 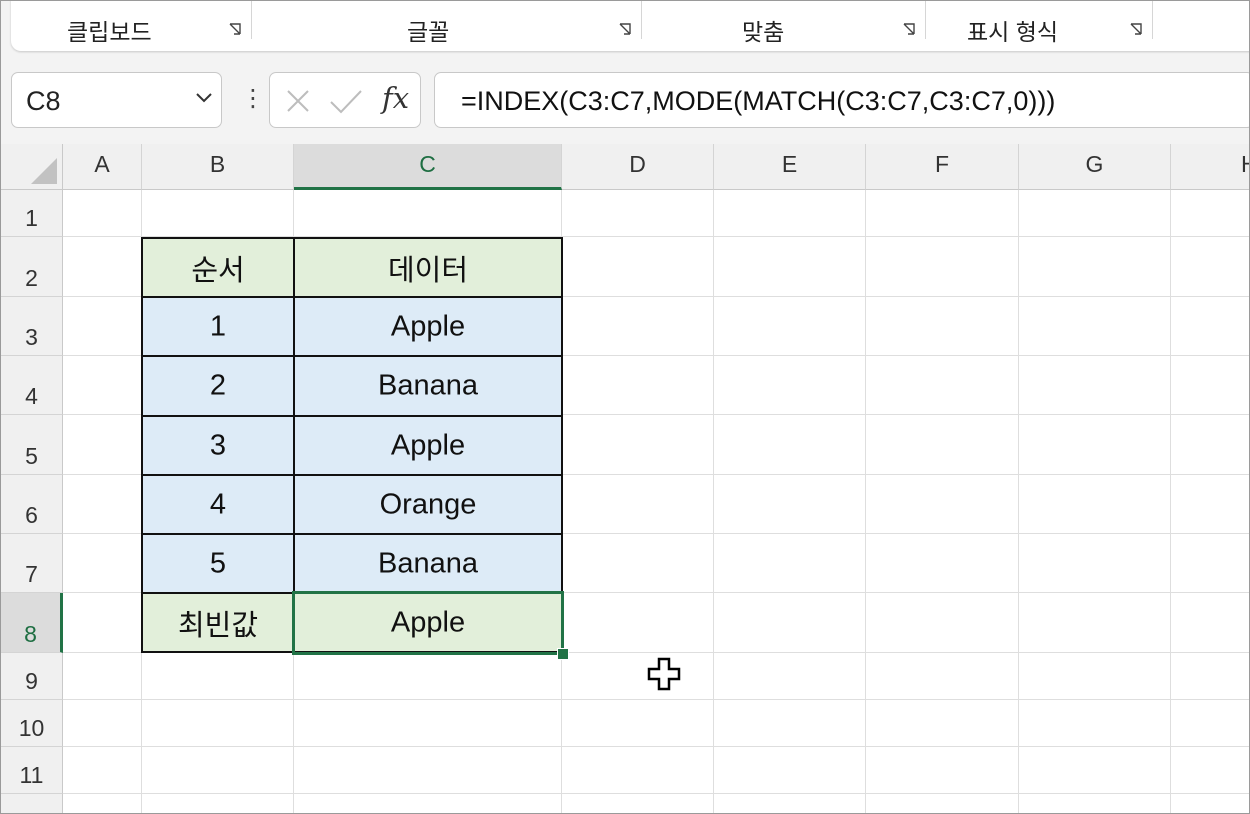 What do you see at coordinates (218, 563) in the screenshot?
I see `cell-b7: 5` at bounding box center [218, 563].